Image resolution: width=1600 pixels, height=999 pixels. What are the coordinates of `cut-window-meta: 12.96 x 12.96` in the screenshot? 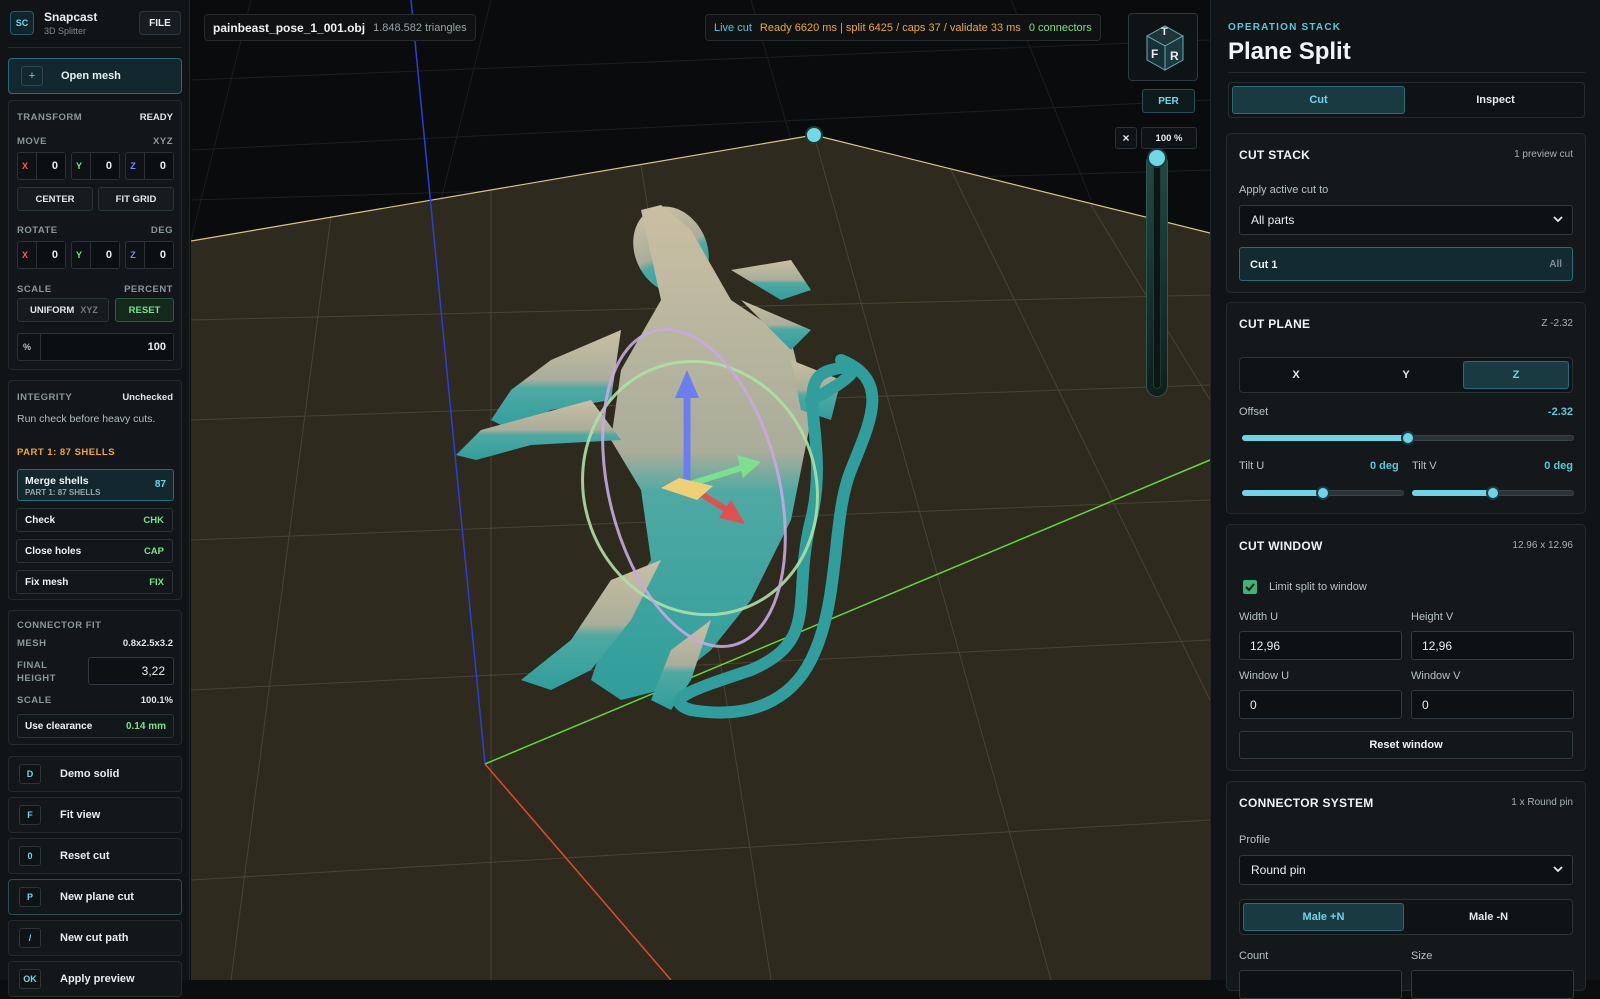 It's located at (1542, 545).